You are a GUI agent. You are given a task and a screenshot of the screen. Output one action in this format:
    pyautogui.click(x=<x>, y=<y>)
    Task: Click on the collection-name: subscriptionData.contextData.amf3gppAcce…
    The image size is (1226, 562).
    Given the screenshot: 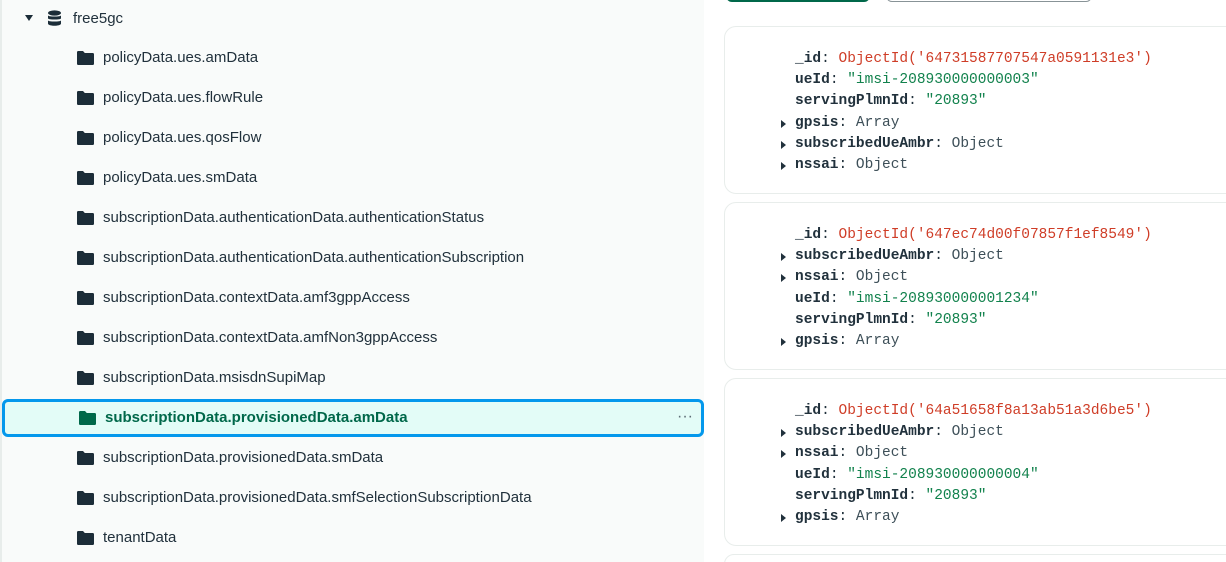 What is the action you would take?
    pyautogui.click(x=256, y=297)
    